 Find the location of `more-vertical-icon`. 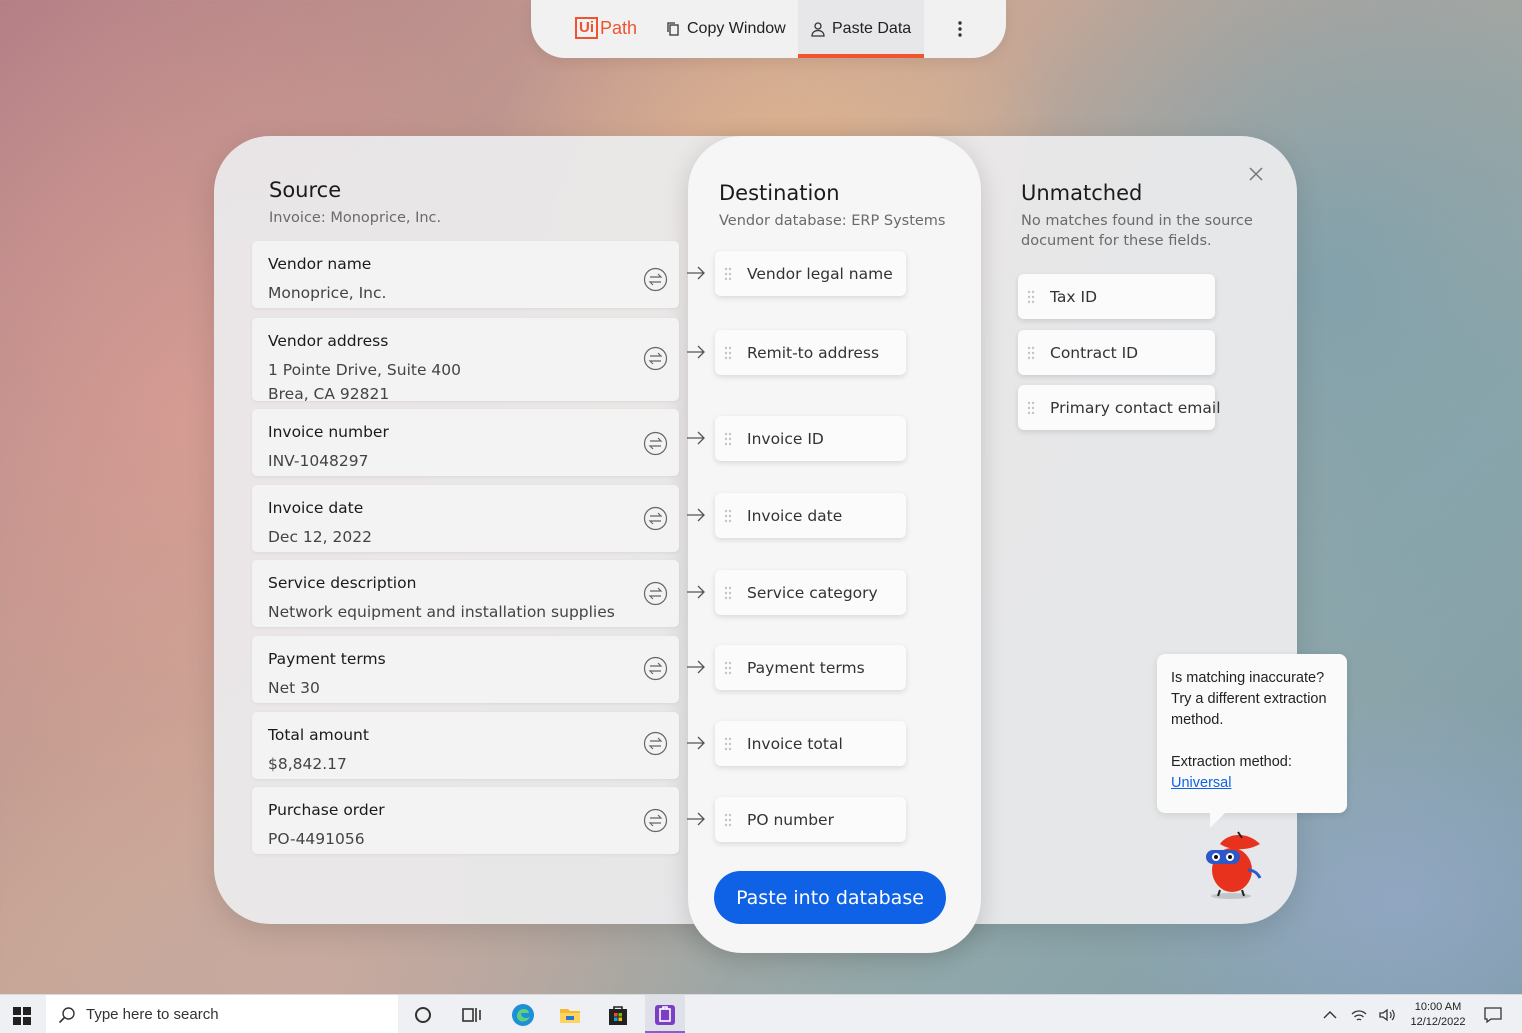

more-vertical-icon is located at coordinates (960, 29).